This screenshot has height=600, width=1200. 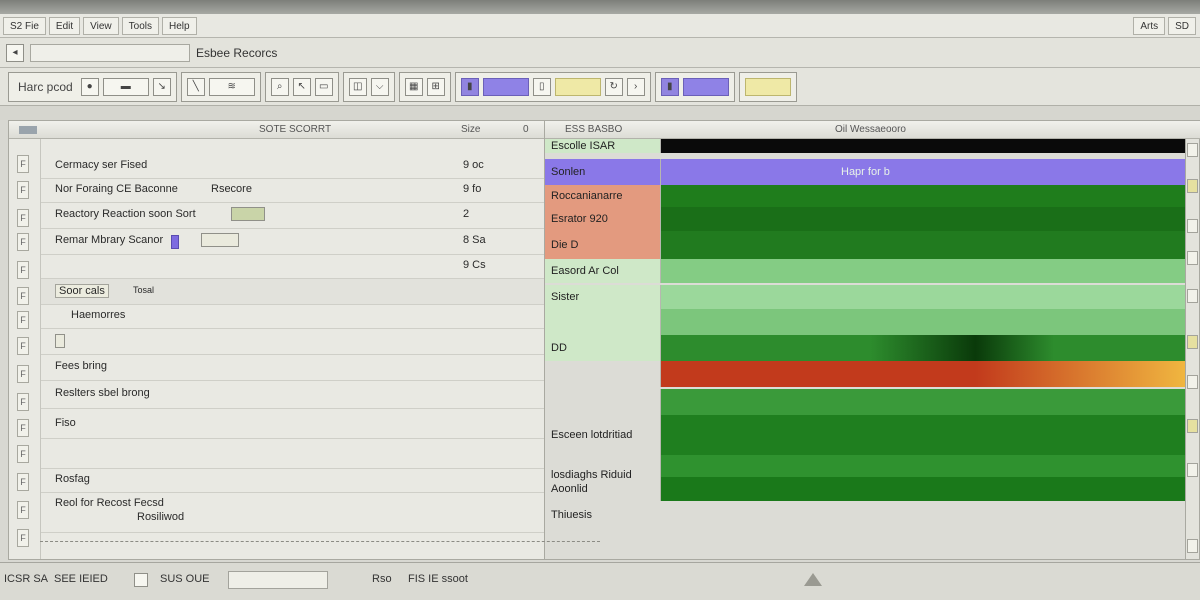 I want to click on caret-up-icon, so click(x=813, y=579).